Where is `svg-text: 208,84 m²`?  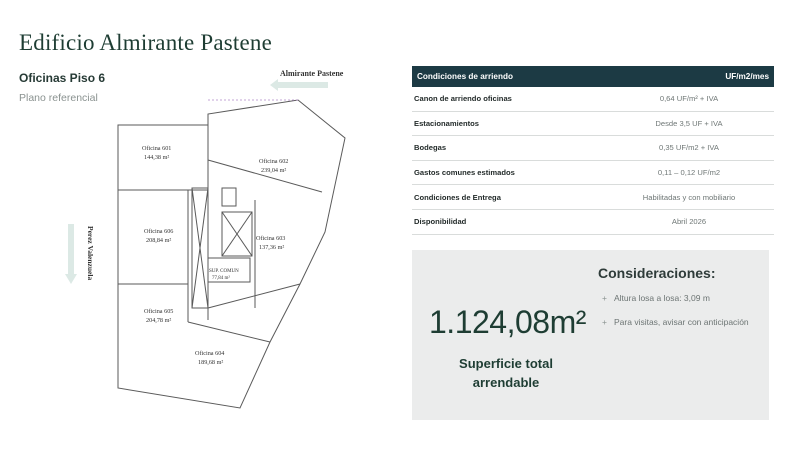
svg-text: 208,84 m² is located at coordinates (158, 240).